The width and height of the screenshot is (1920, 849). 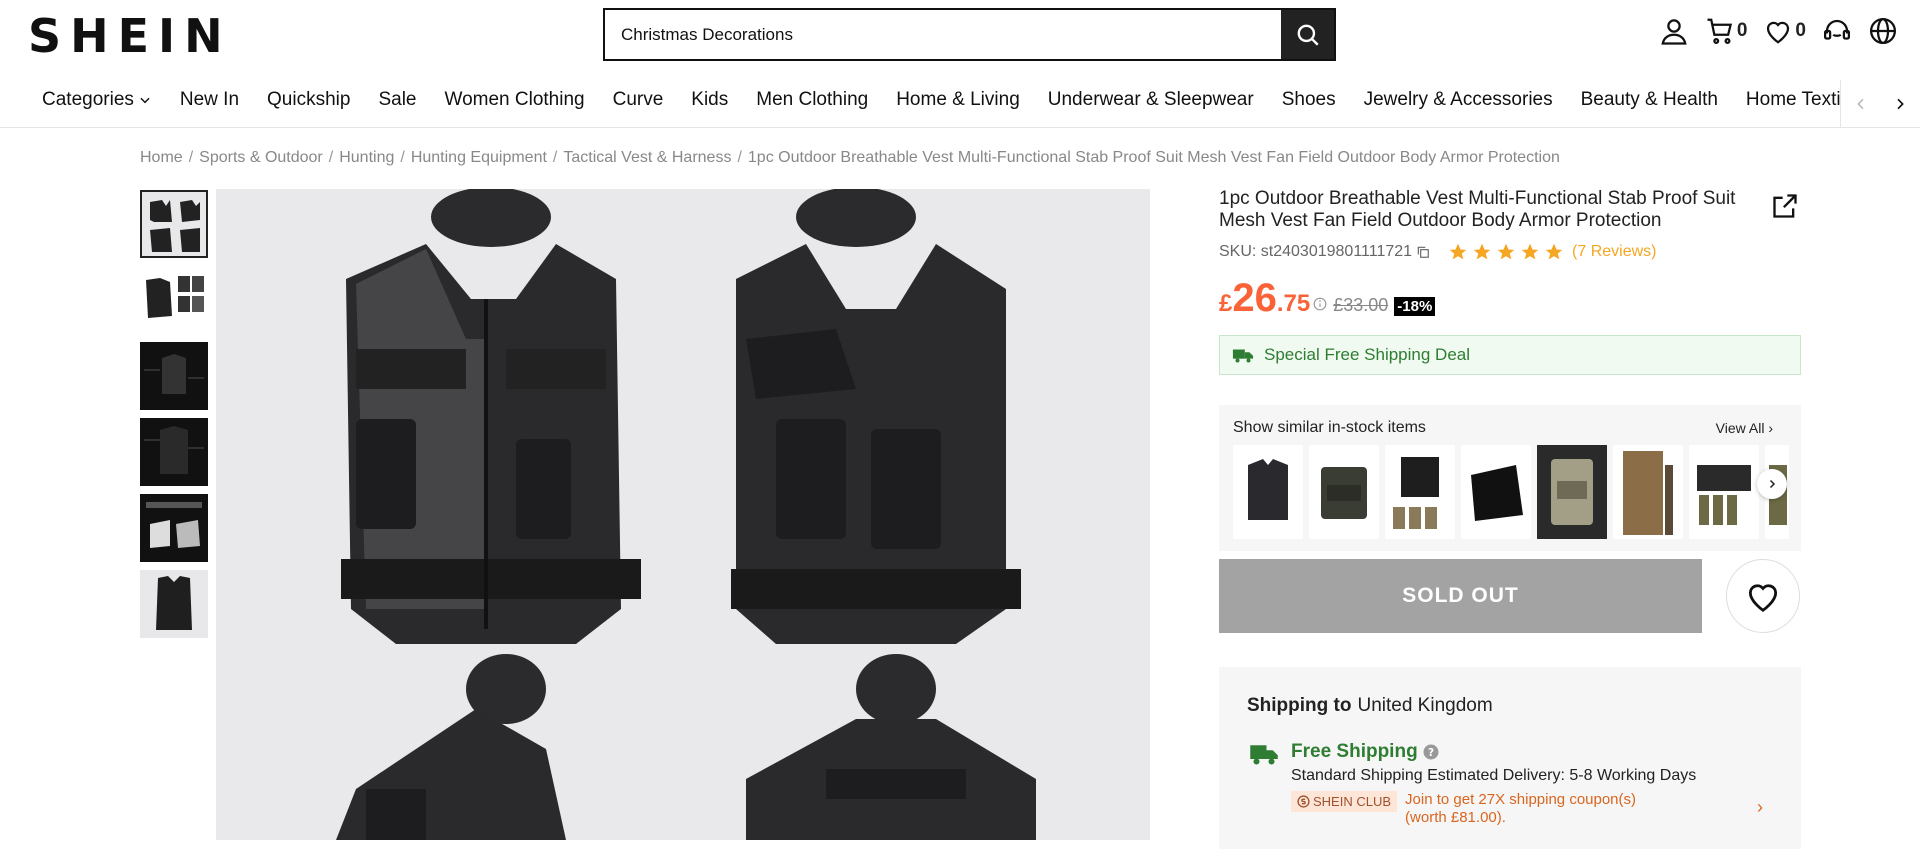 I want to click on header: SHEIN 0 0, so click(x=960, y=36).